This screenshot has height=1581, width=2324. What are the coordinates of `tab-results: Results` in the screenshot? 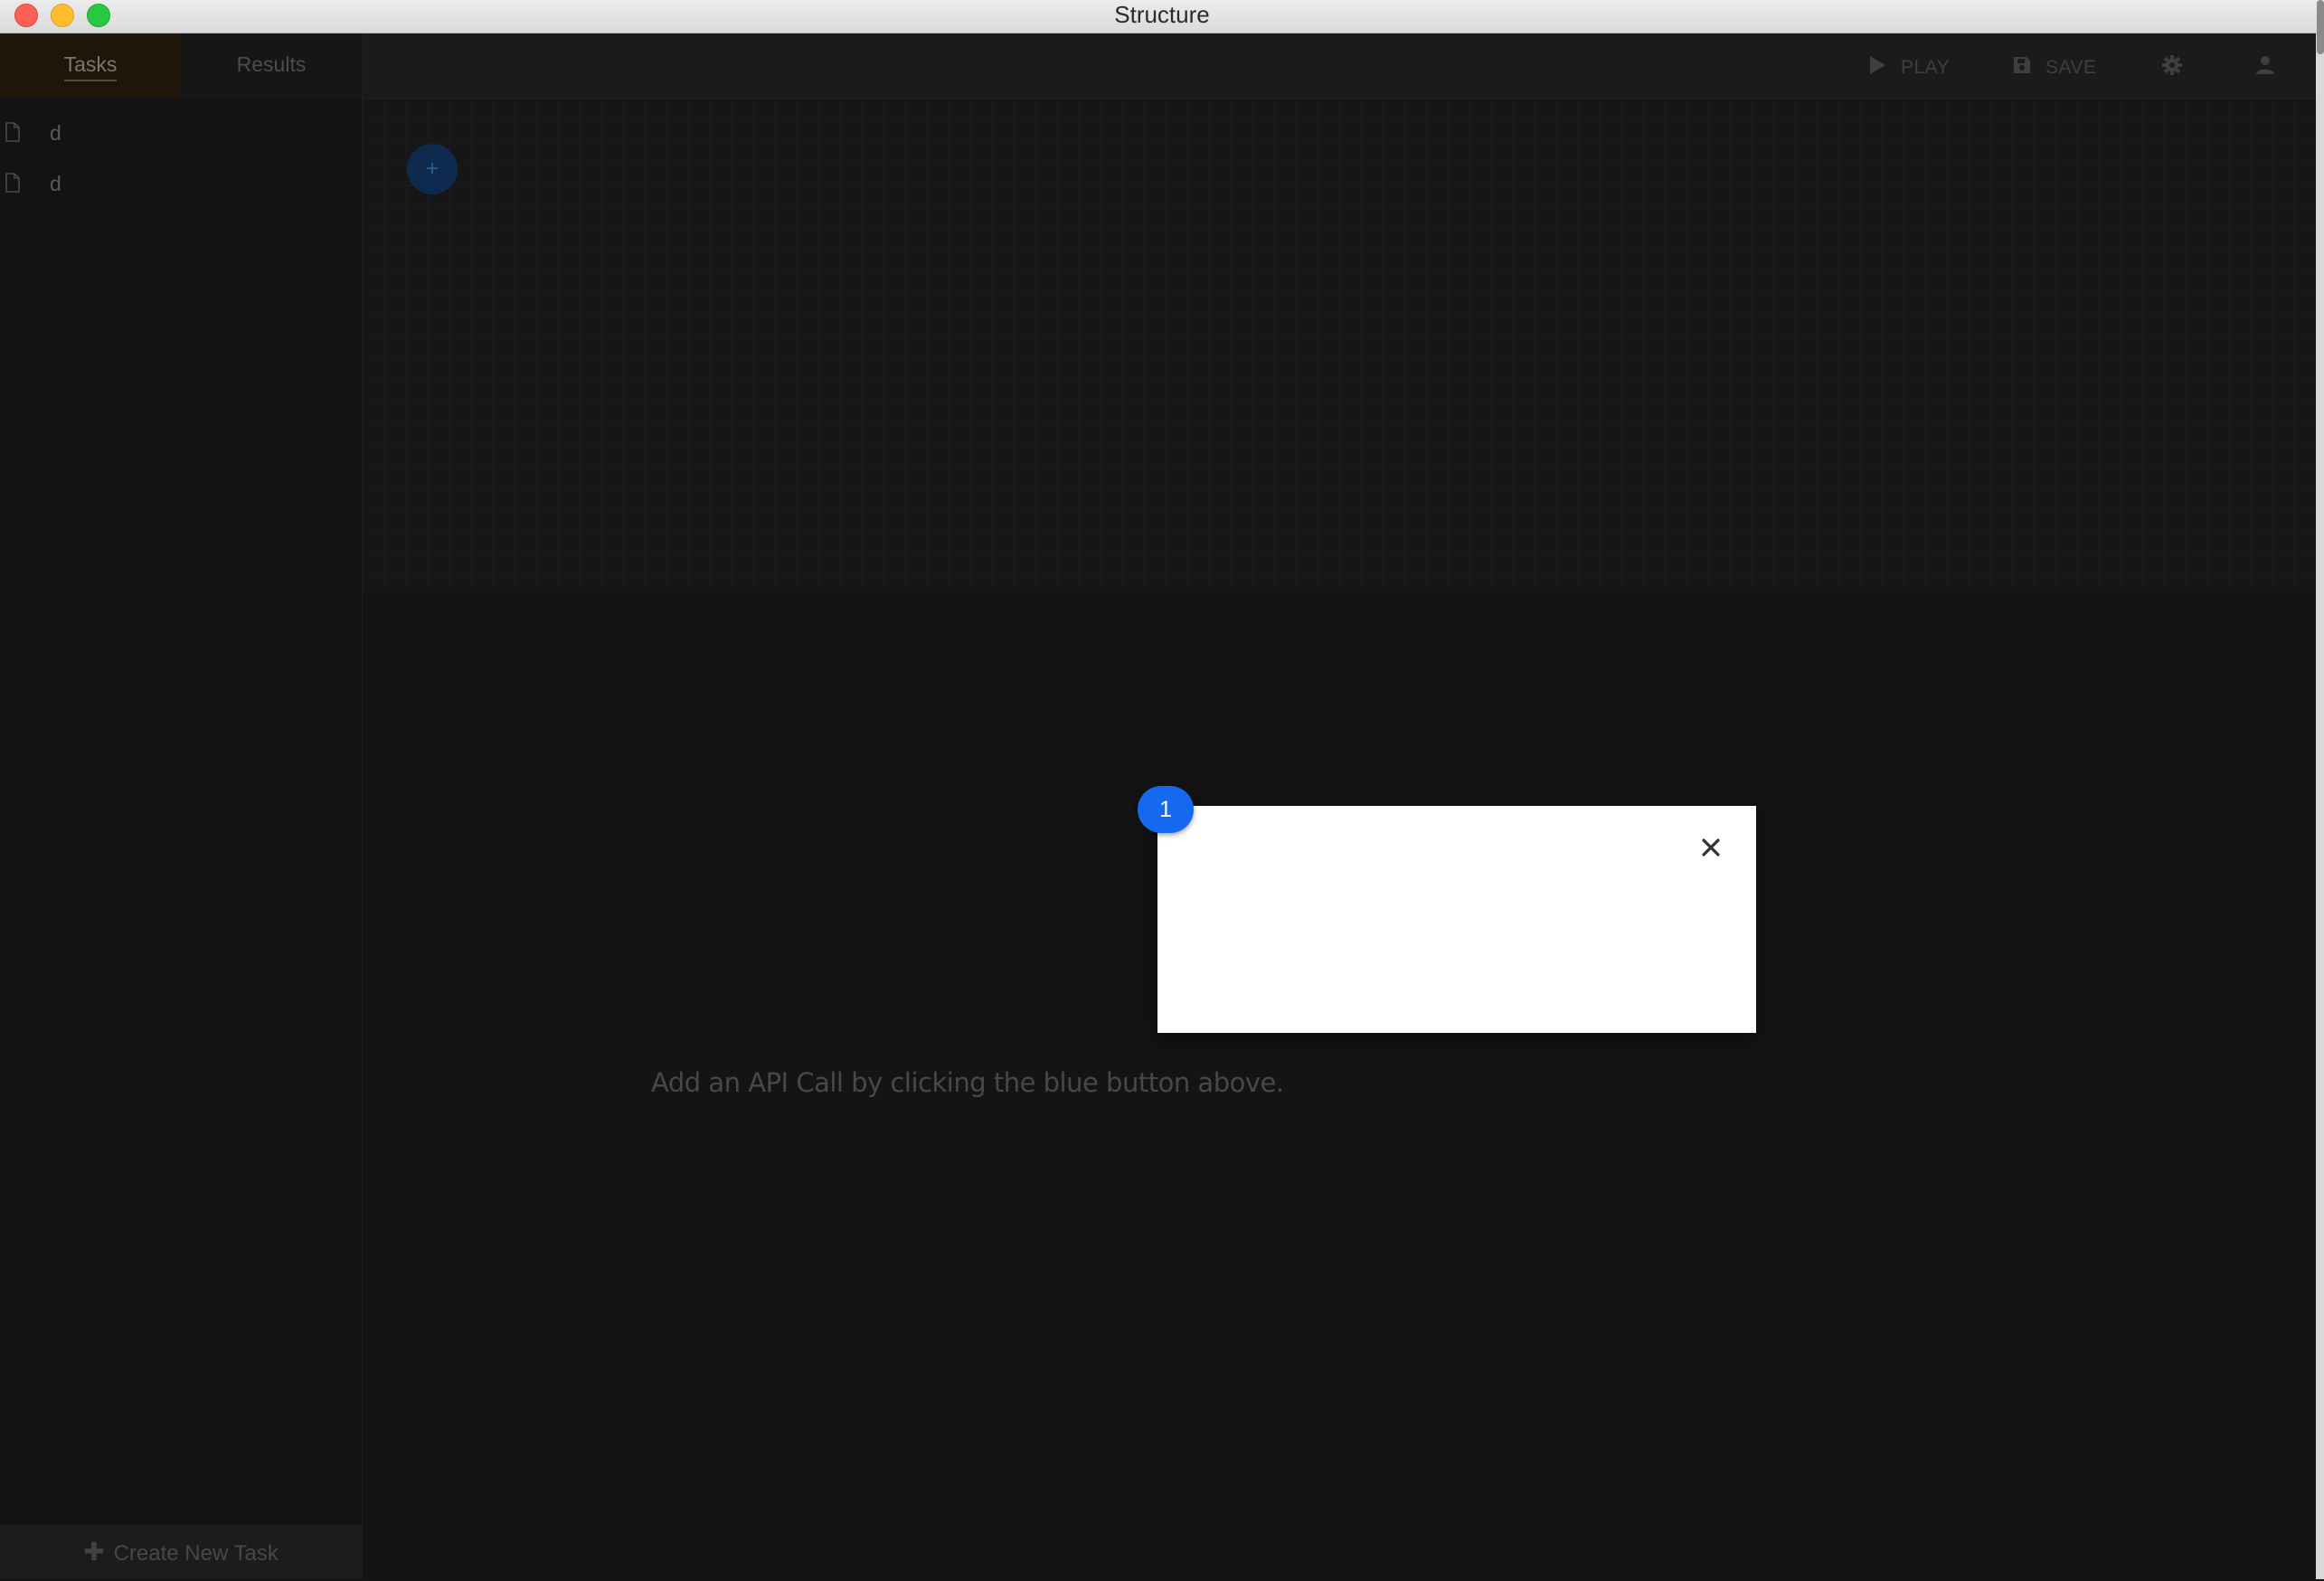 It's located at (272, 65).